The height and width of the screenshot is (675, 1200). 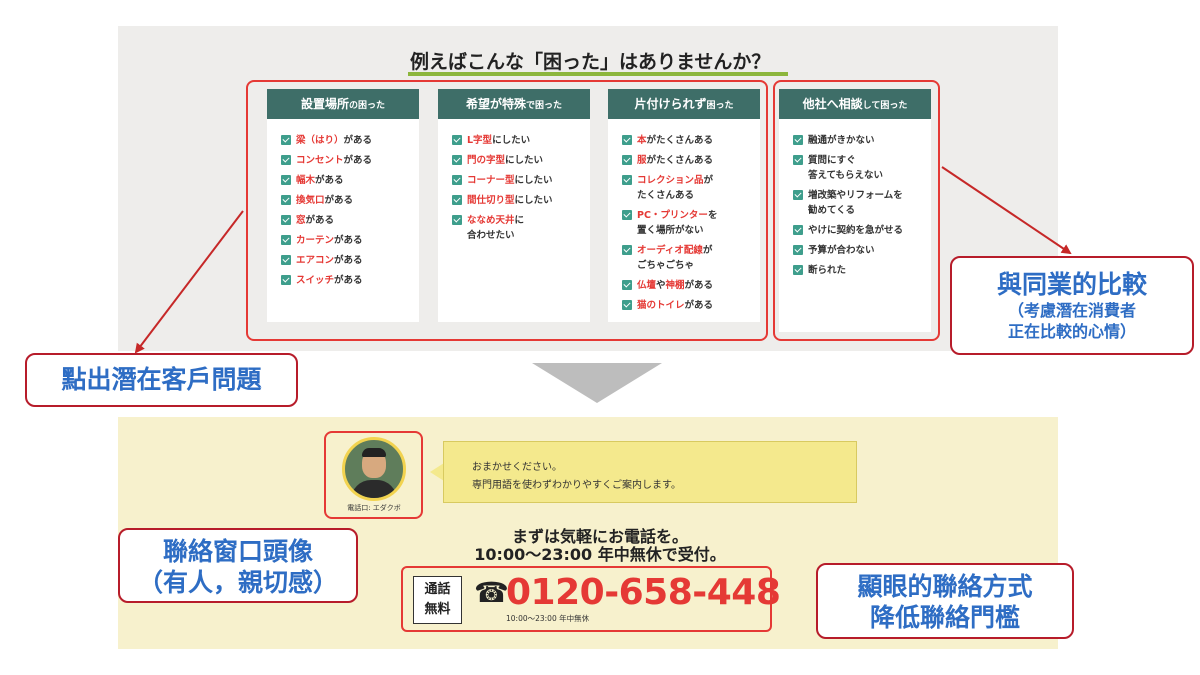 I want to click on annotation-avatar-line-2: （有人，親切感）, so click(x=237, y=582).